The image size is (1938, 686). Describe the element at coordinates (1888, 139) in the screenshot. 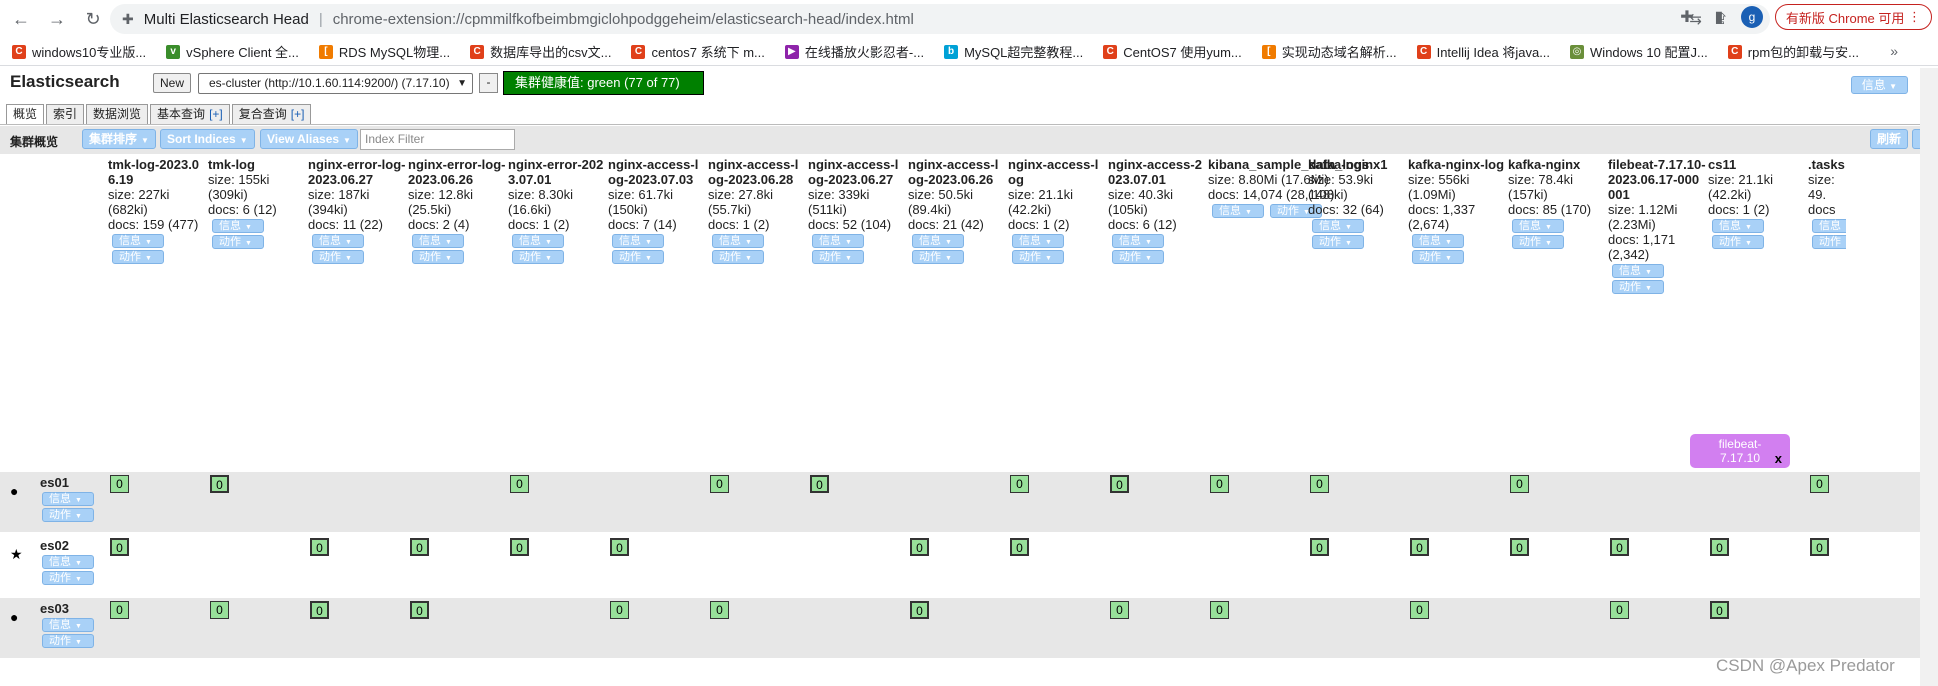

I see `refresh-button: 刷新` at that location.